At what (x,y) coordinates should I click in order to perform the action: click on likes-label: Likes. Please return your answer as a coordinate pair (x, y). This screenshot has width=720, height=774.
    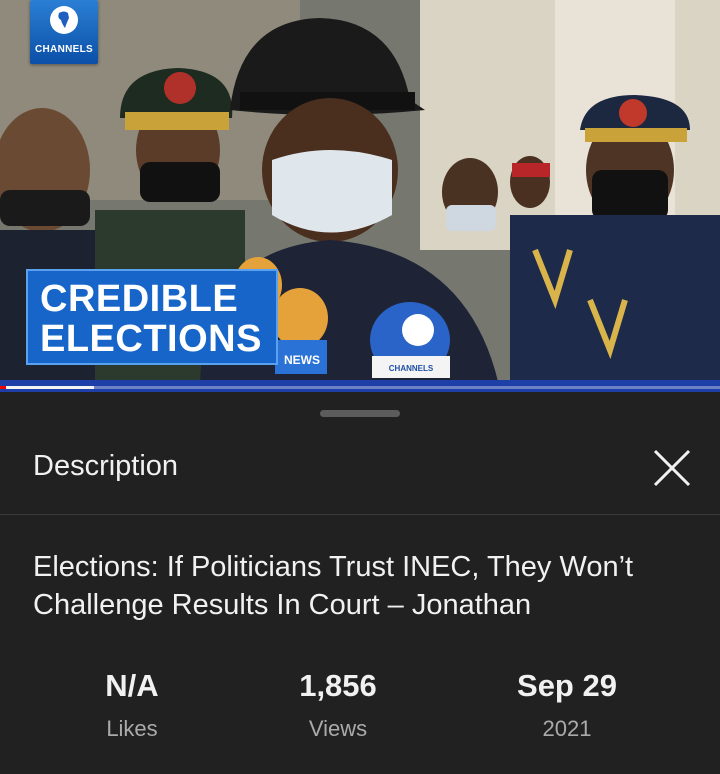
    Looking at the image, I should click on (132, 728).